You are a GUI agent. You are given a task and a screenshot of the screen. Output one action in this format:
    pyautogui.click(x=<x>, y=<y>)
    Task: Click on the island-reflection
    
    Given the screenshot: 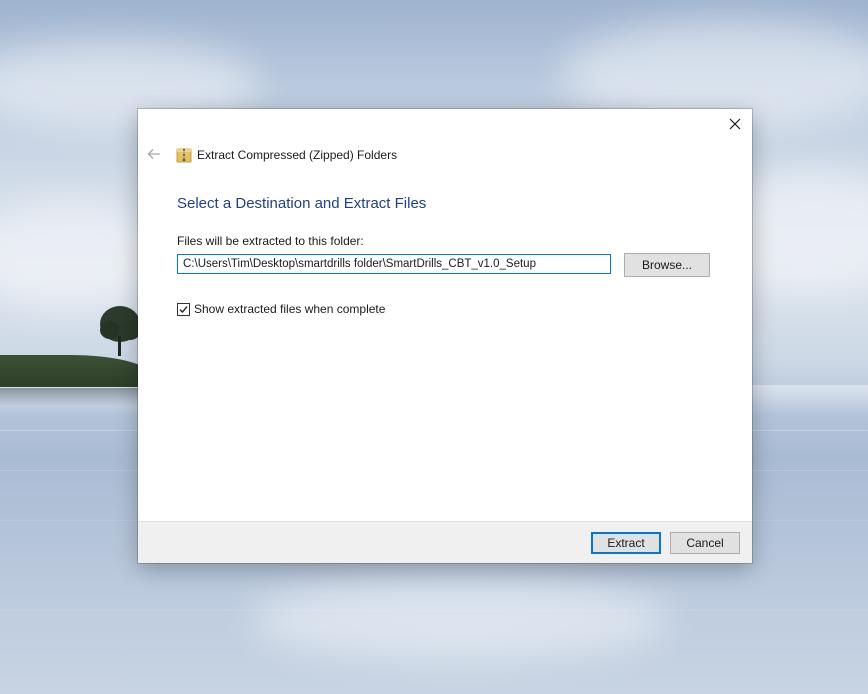 What is the action you would take?
    pyautogui.click(x=75, y=397)
    